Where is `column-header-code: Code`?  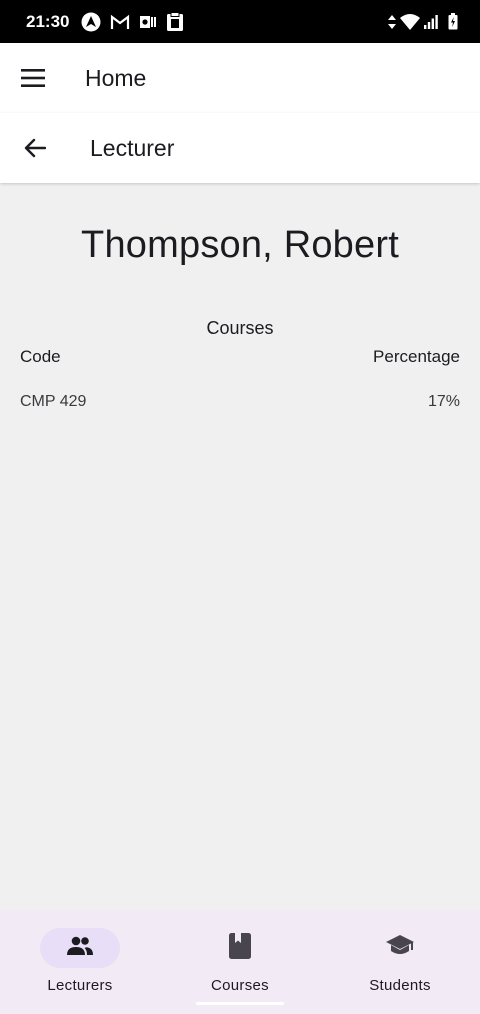
column-header-code: Code is located at coordinates (40, 356).